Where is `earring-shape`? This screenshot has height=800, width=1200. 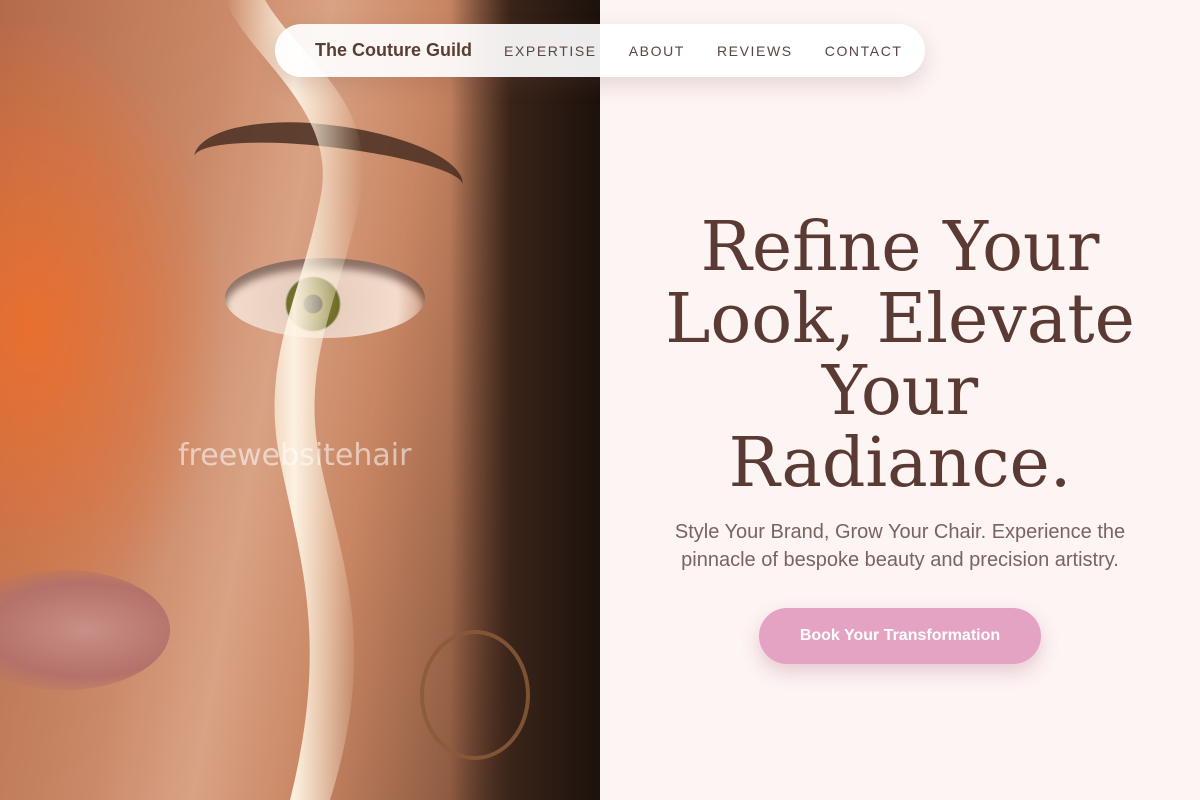
earring-shape is located at coordinates (475, 695).